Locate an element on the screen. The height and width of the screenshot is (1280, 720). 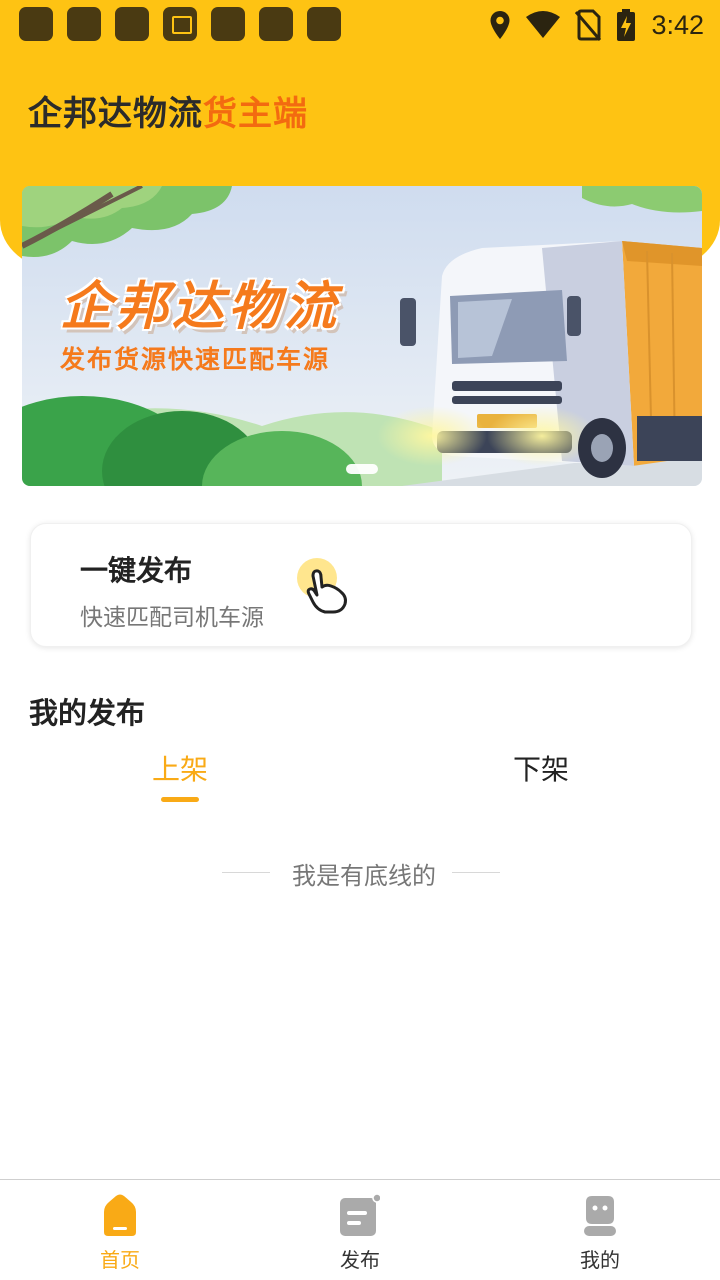
app-title: 企邦达物流货主端 is located at coordinates (168, 110).